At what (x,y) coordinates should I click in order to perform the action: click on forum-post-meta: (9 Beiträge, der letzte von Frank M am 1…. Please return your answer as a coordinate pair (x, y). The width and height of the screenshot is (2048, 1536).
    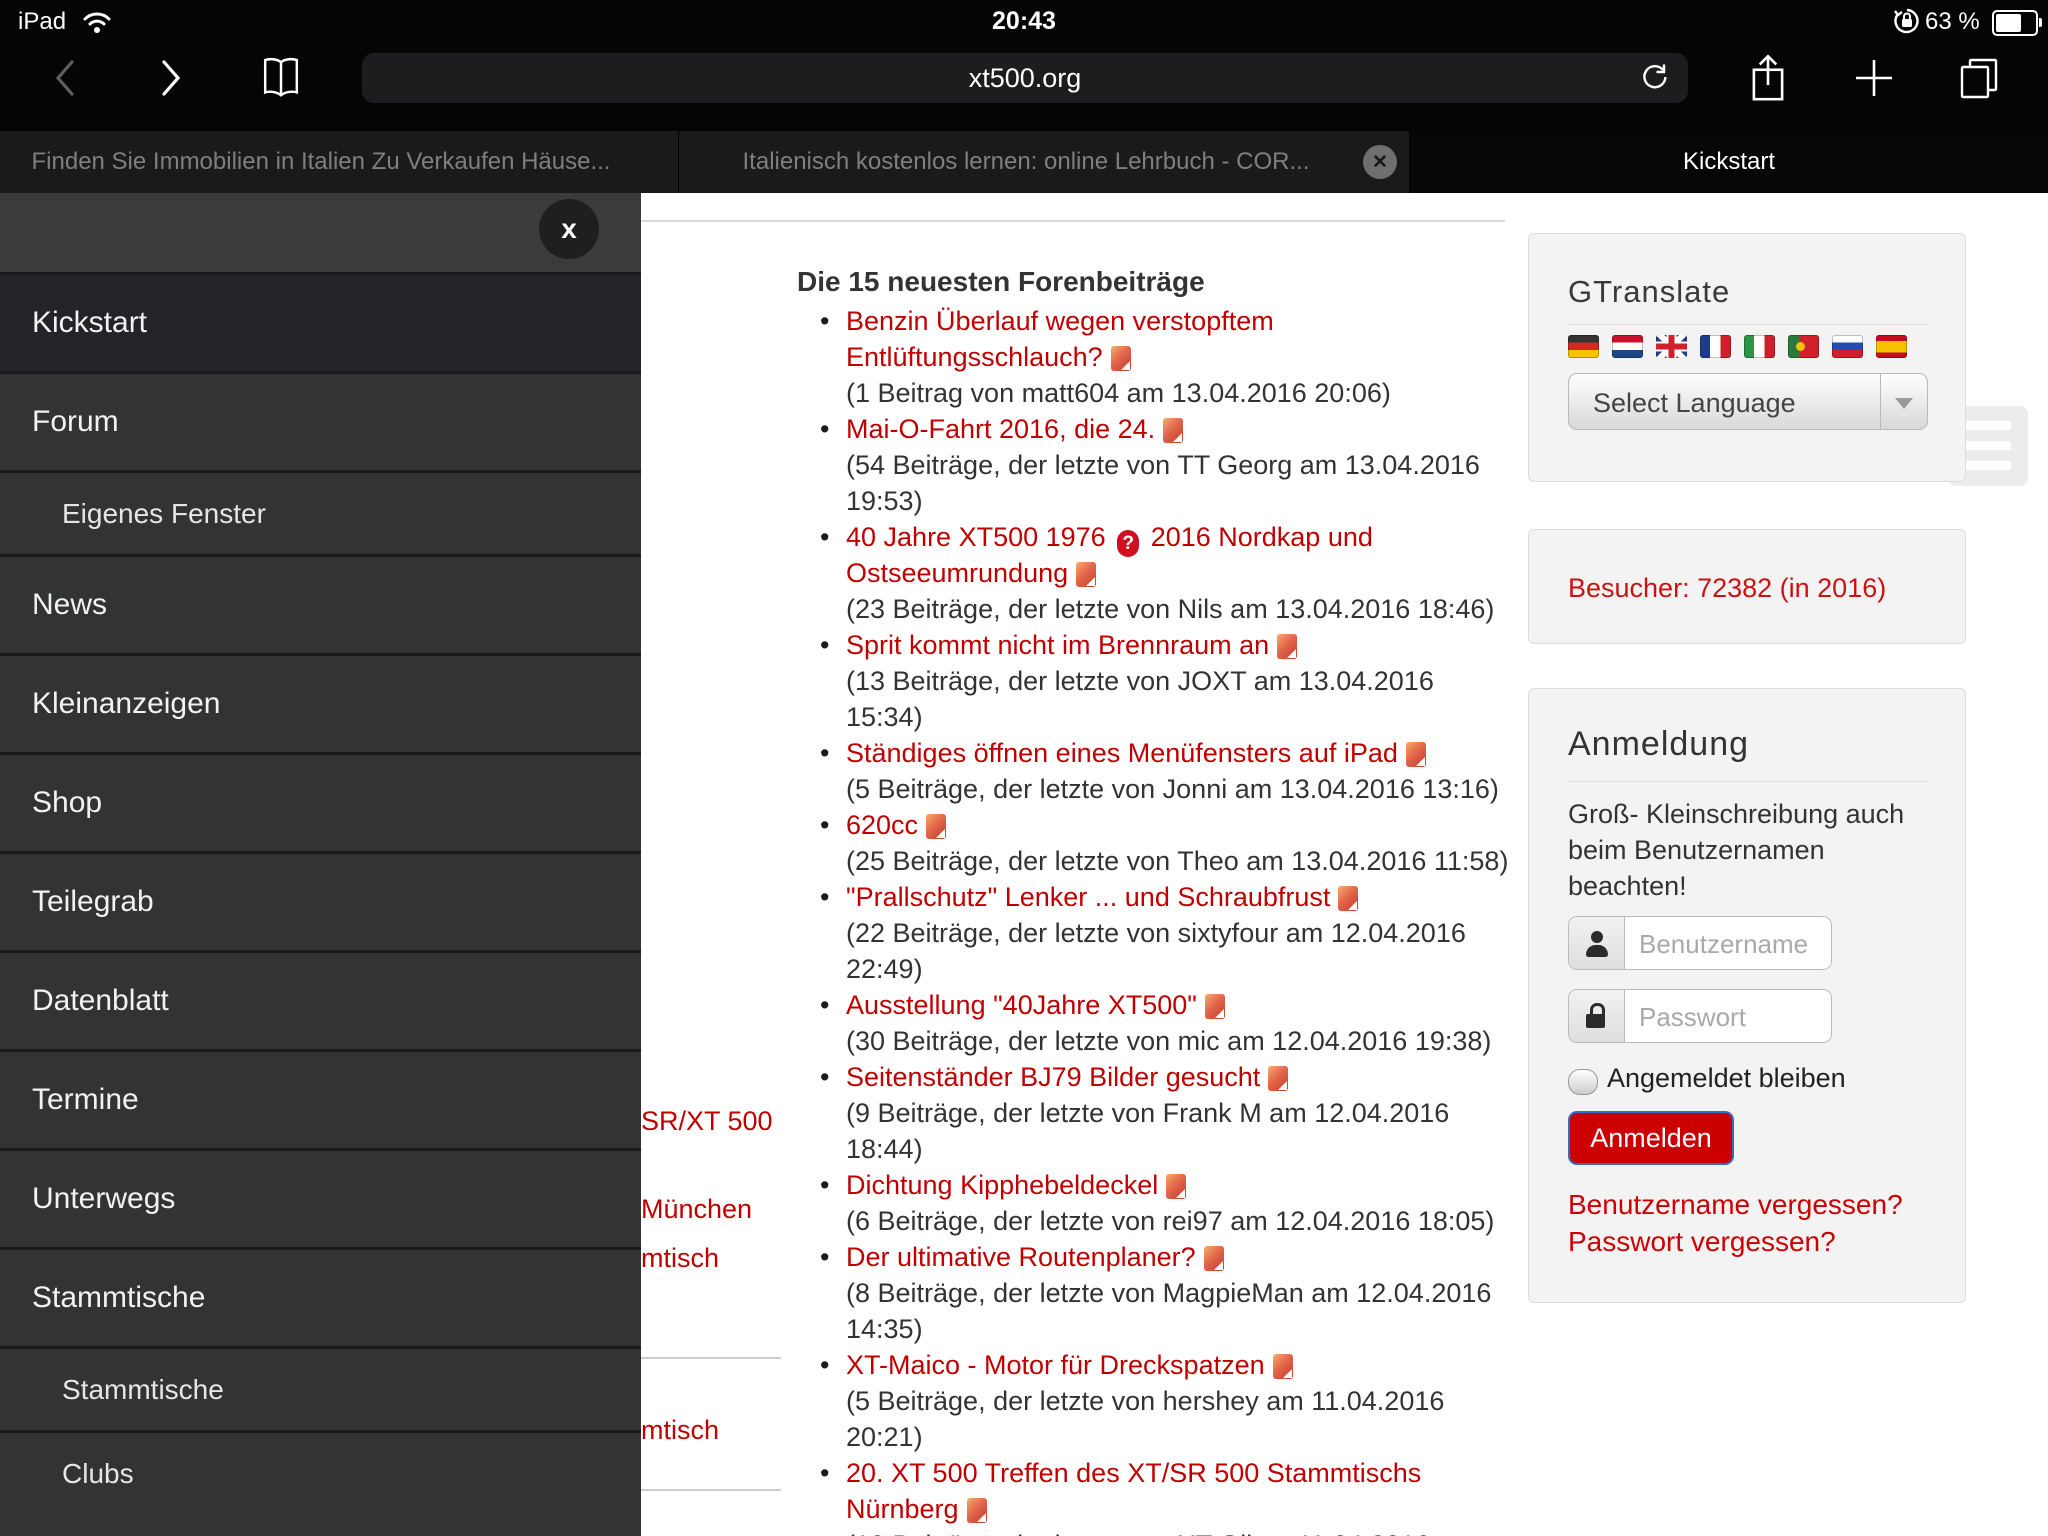
    Looking at the image, I should click on (1148, 1113).